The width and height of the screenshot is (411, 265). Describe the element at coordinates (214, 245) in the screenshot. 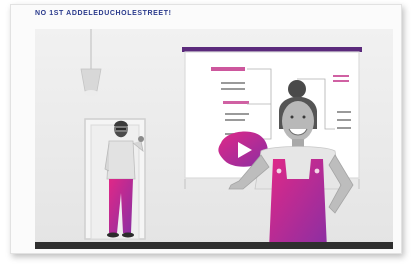

I see `floor` at that location.